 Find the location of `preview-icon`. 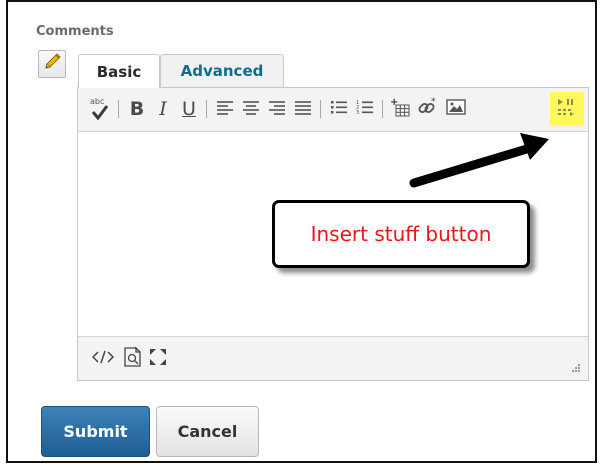

preview-icon is located at coordinates (133, 359).